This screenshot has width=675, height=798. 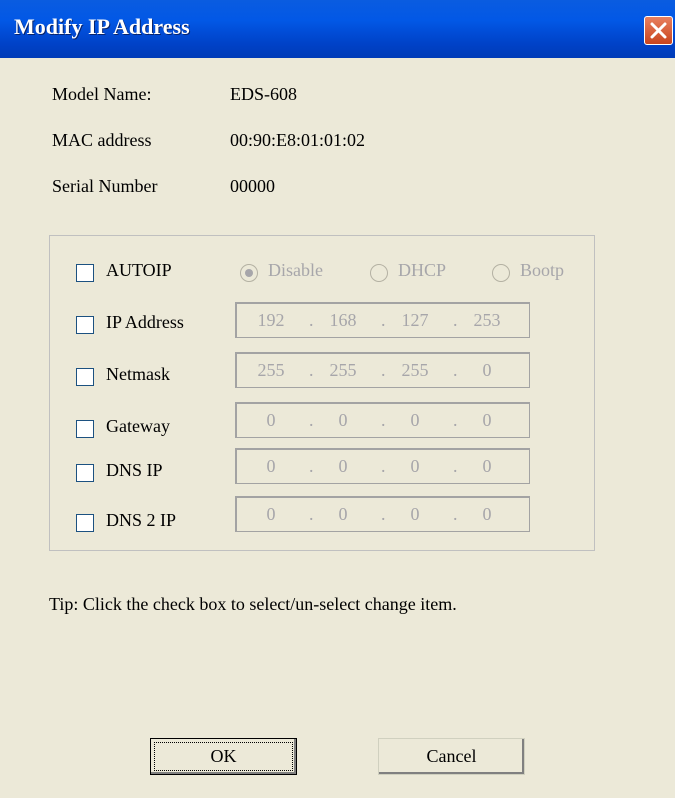 I want to click on dns-ip-label: DNS IP, so click(x=134, y=470).